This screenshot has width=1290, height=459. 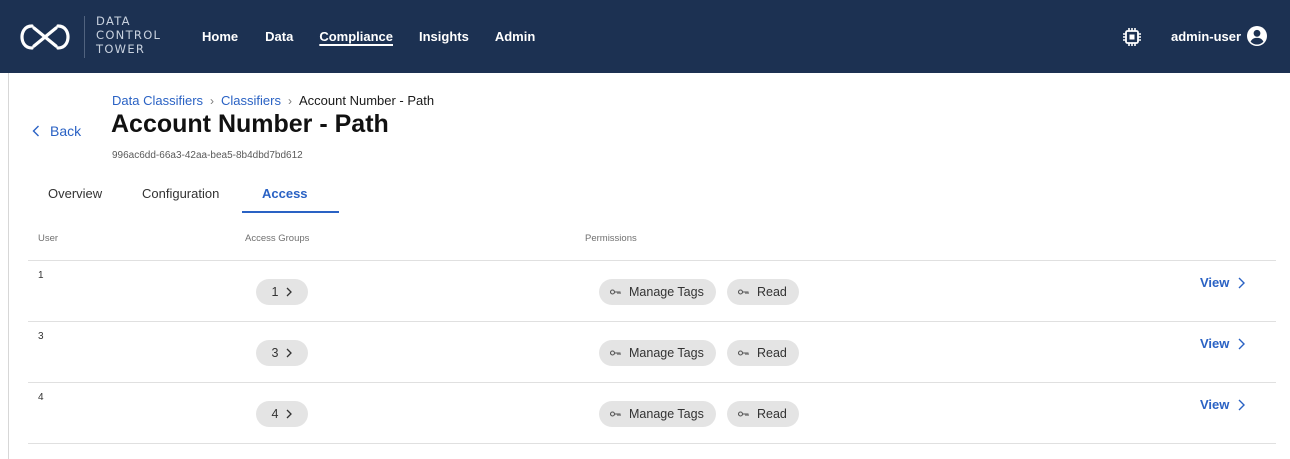 I want to click on logo-divider, so click(x=84, y=37).